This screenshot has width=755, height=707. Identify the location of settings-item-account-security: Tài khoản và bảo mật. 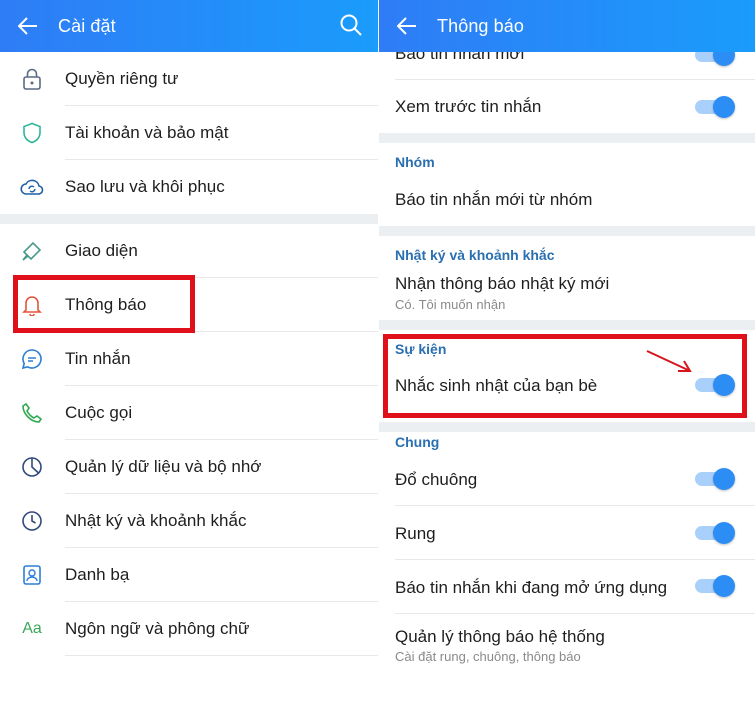
(189, 133).